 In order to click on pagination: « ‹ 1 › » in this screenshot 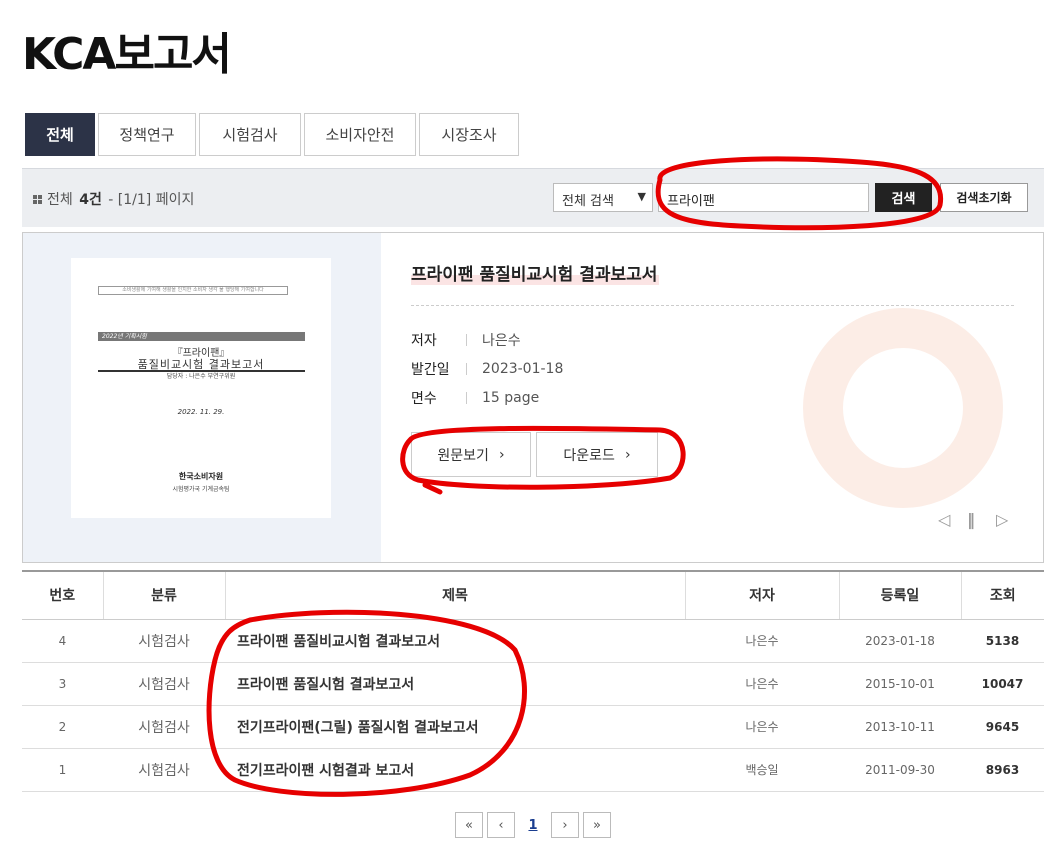, I will do `click(533, 825)`.